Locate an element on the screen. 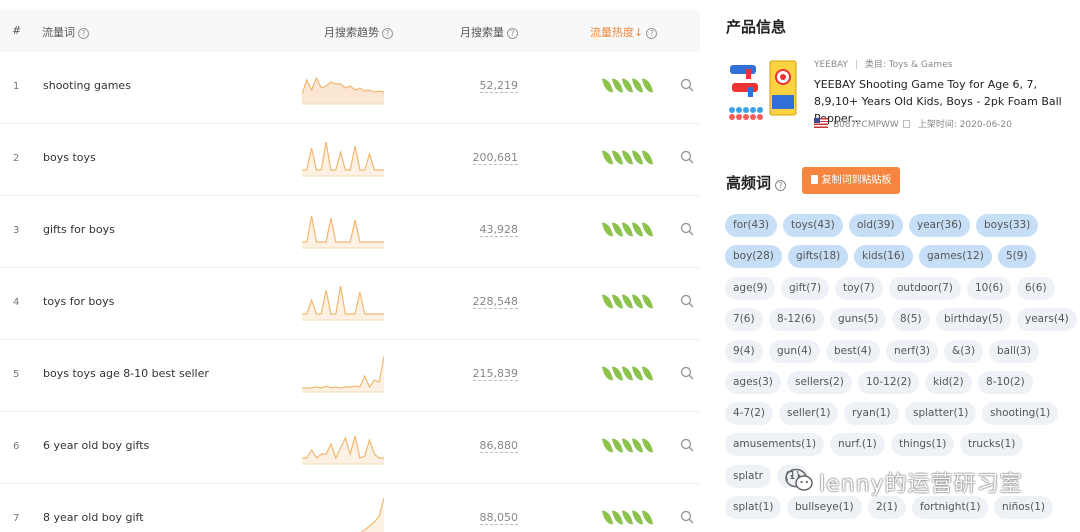 This screenshot has width=1080, height=532. keyword-tag: old(39) is located at coordinates (876, 225).